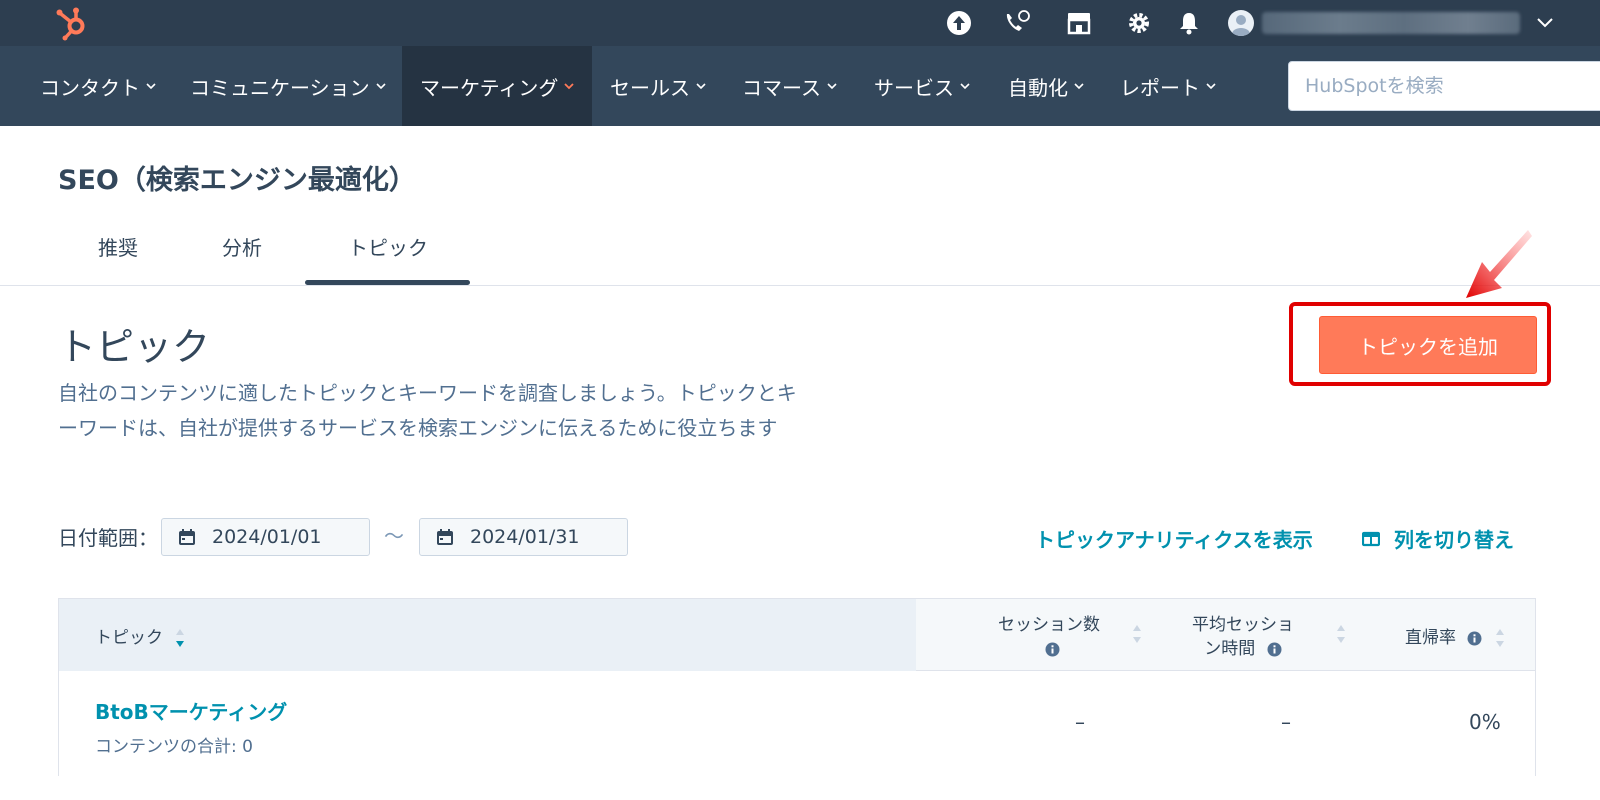 This screenshot has width=1600, height=800. Describe the element at coordinates (781, 87) in the screenshot. I see `nav-item-label: コマース` at that location.